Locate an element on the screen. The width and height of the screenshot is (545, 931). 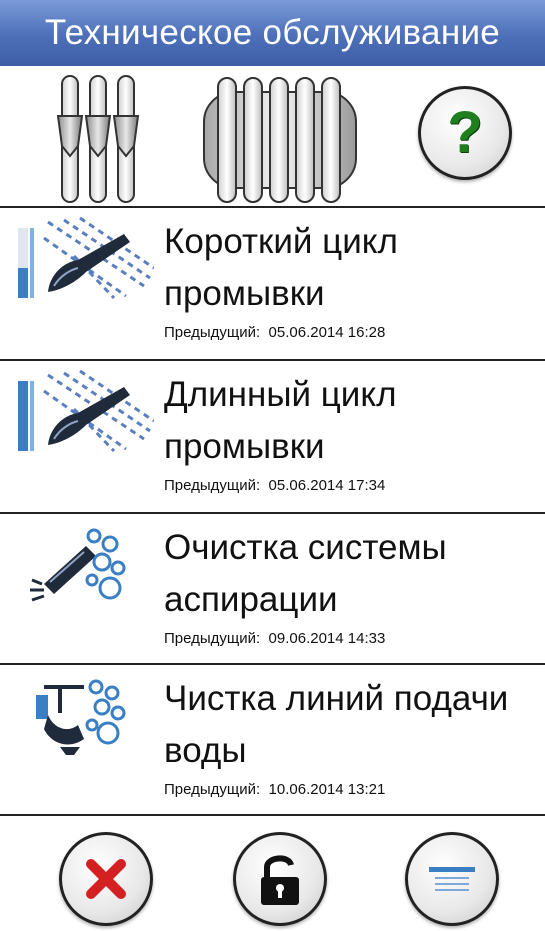
last-run: Предыдущий: 05.06.2014 17:34 is located at coordinates (274, 485).